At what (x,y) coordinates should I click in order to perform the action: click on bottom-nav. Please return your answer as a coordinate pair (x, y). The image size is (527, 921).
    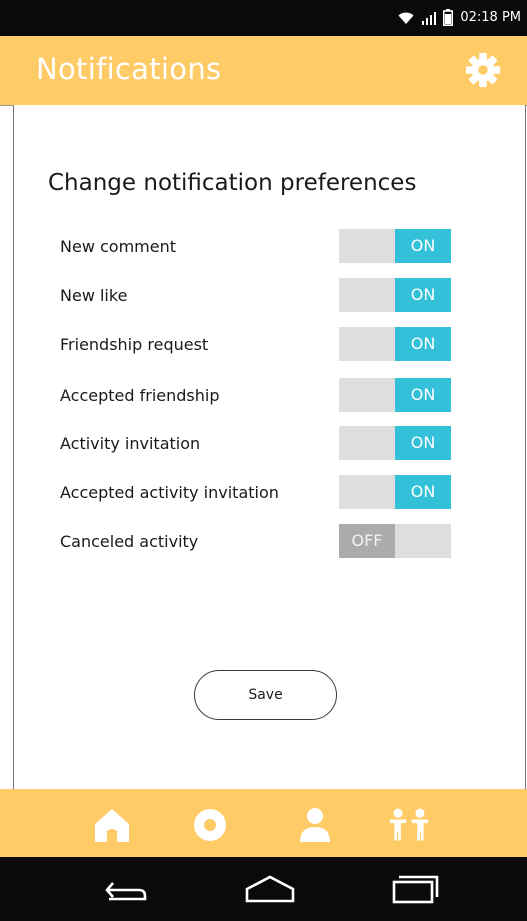
    Looking at the image, I should click on (263, 823).